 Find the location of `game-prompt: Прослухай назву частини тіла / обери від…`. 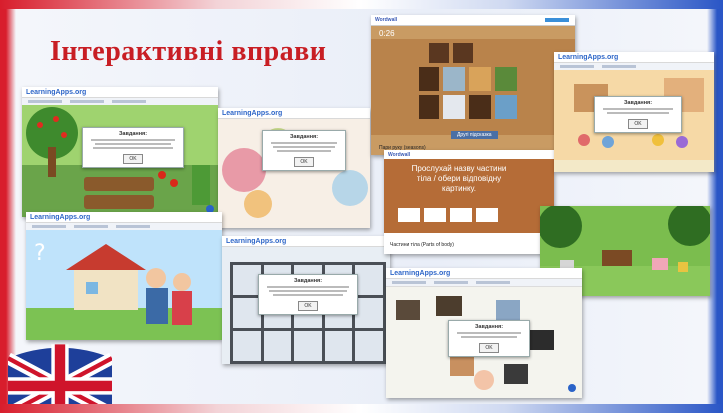

game-prompt: Прослухай назву частини тіла / обери від… is located at coordinates (459, 178).